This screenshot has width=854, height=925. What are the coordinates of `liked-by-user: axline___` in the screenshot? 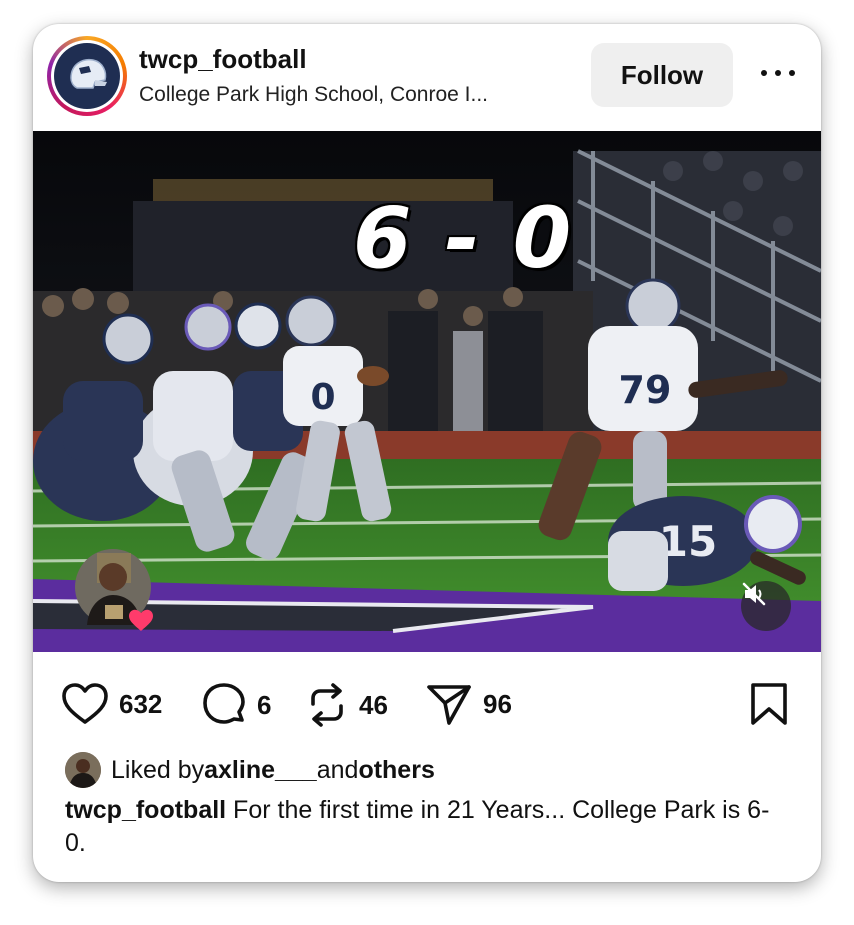 It's located at (260, 770).